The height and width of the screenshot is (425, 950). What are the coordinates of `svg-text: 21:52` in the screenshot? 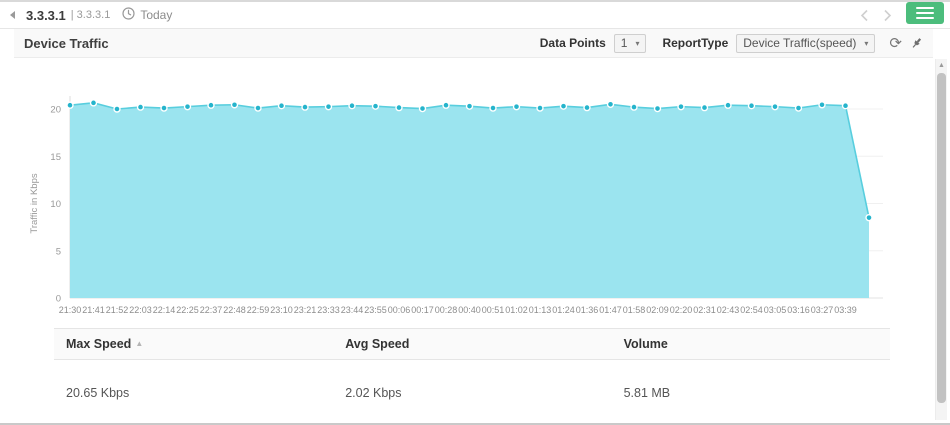 It's located at (117, 310).